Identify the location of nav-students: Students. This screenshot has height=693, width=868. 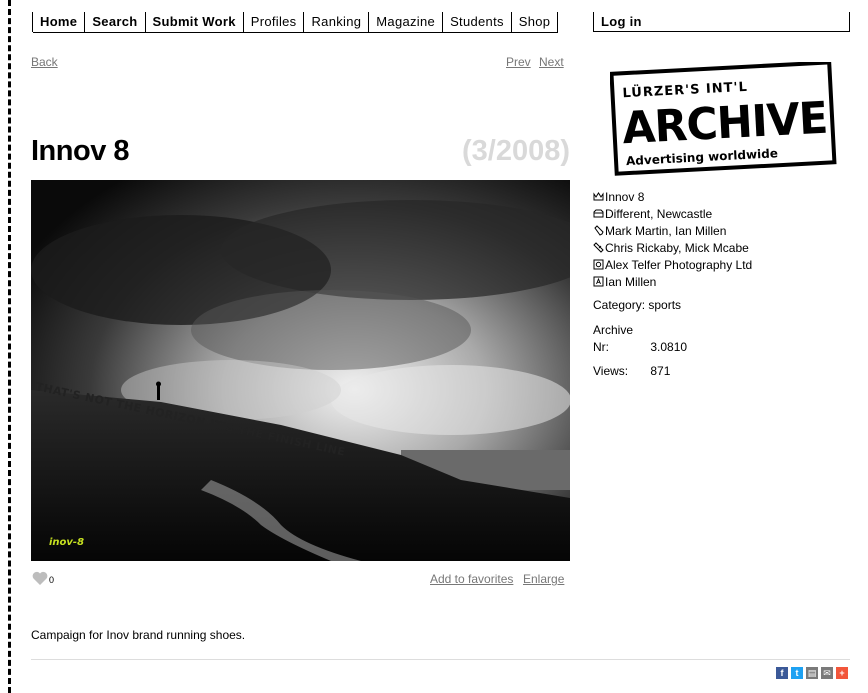
(477, 22).